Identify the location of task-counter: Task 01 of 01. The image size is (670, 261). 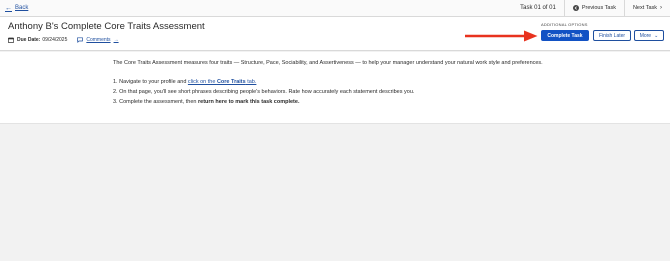
(538, 8).